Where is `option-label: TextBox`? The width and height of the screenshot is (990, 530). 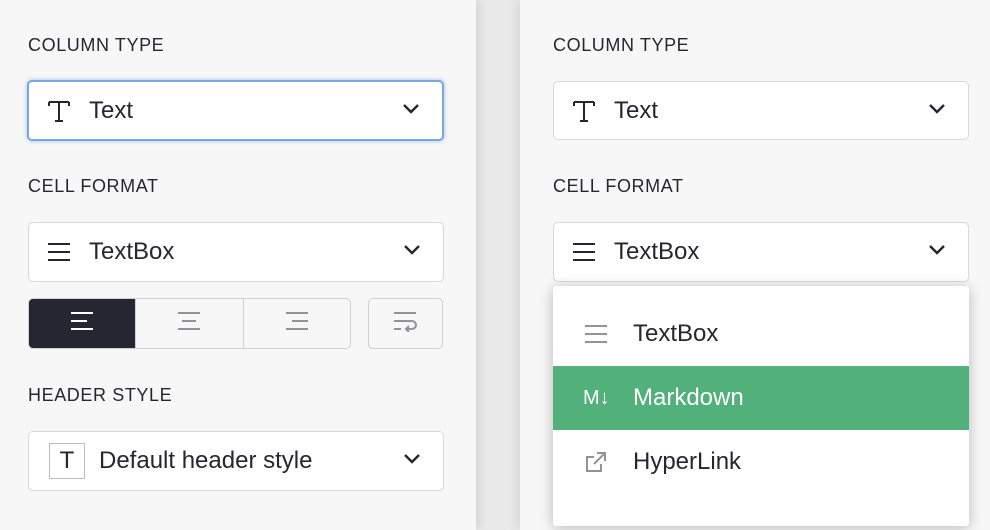
option-label: TextBox is located at coordinates (676, 333).